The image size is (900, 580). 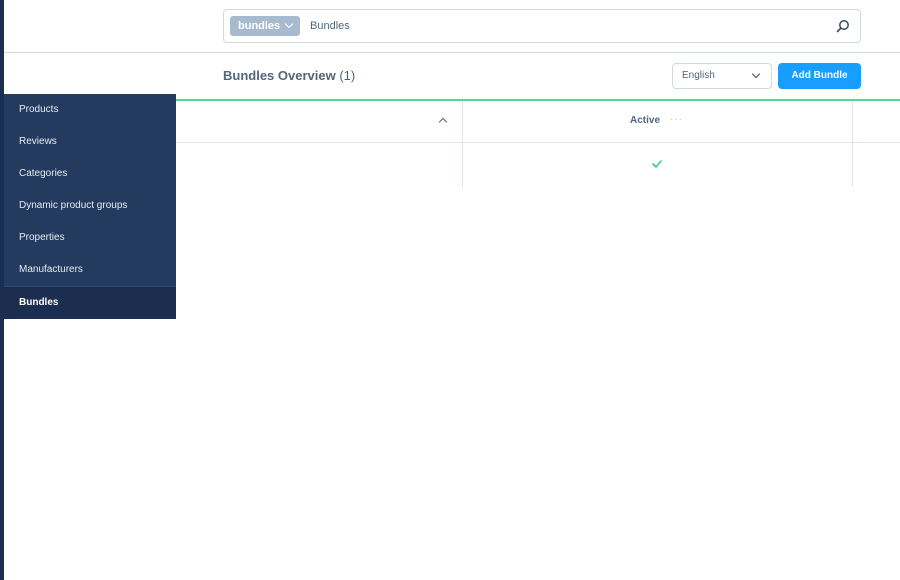 I want to click on nav-item-manufacturers: Manufacturers, so click(x=90, y=270).